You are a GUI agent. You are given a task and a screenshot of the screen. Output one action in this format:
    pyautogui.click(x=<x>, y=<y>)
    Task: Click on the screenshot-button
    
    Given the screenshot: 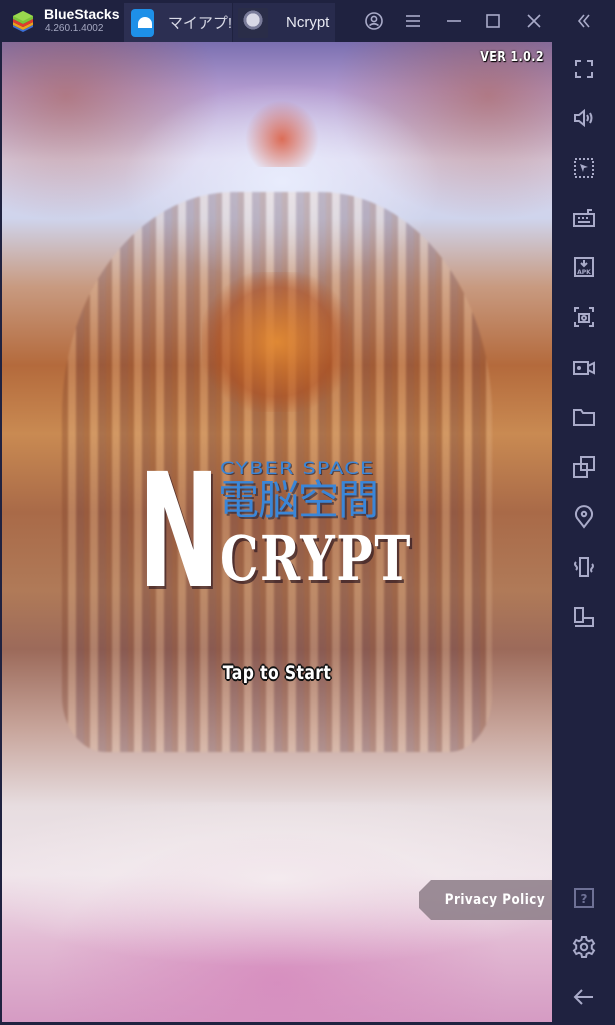 What is the action you would take?
    pyautogui.click(x=584, y=317)
    